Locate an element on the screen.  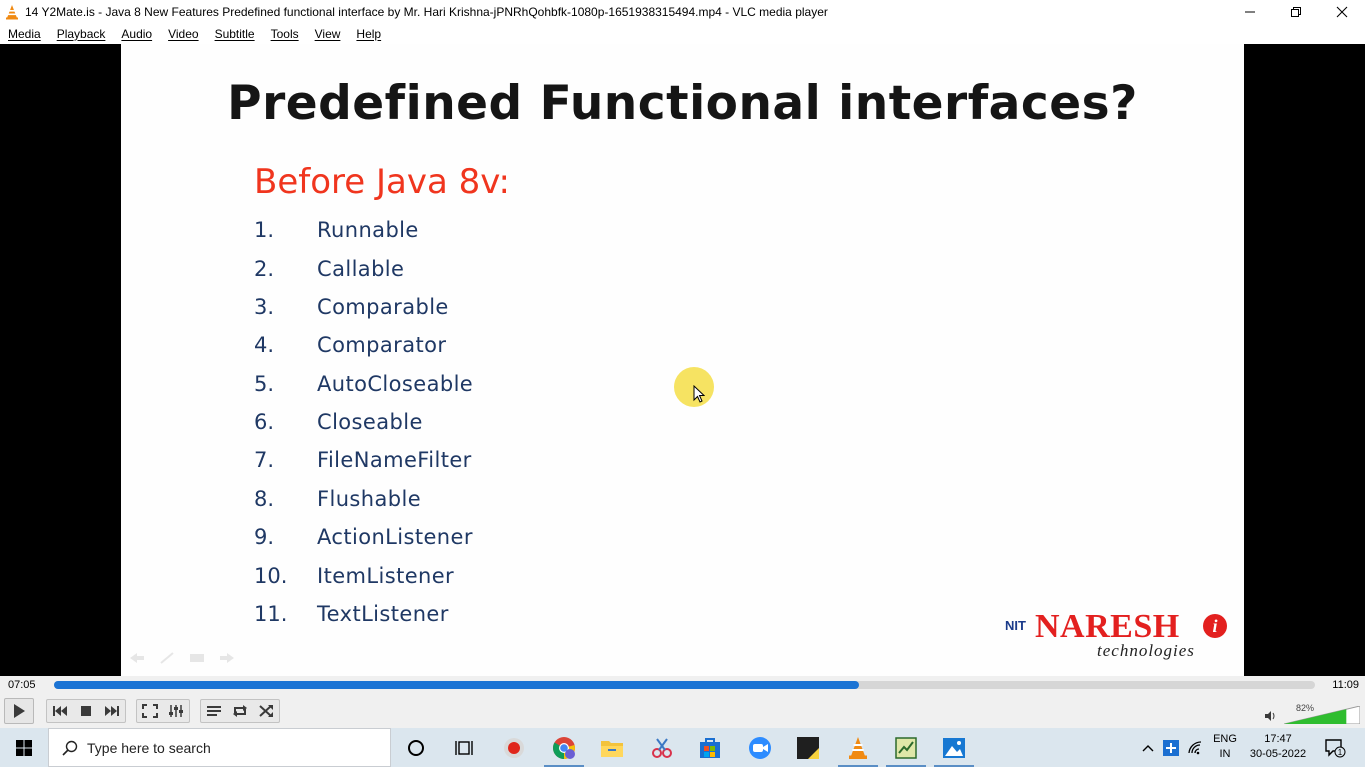
menu-media: Media is located at coordinates (24, 34).